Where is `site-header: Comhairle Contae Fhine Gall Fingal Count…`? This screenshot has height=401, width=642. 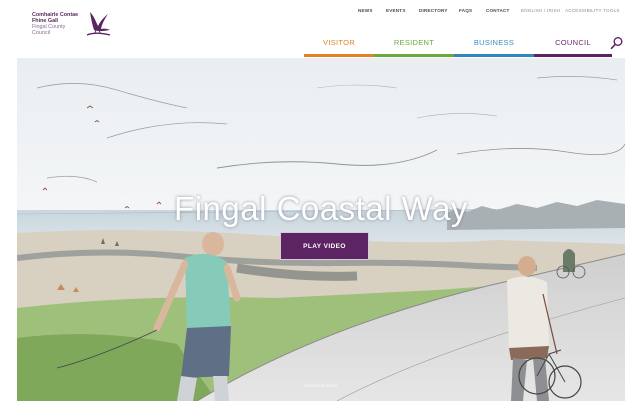 site-header: Comhairle Contae Fhine Gall Fingal Count… is located at coordinates (321, 28).